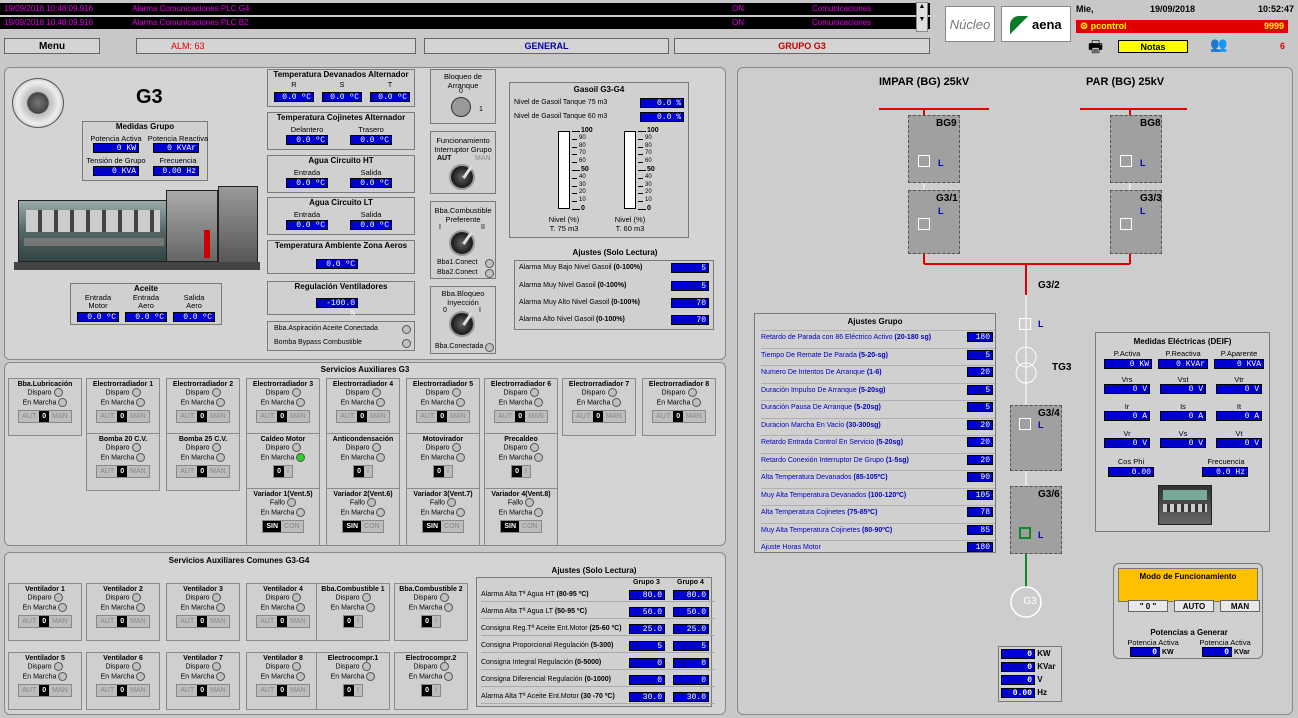  Describe the element at coordinates (630, 219) in the screenshot. I see `label: Nivel (%)` at that location.